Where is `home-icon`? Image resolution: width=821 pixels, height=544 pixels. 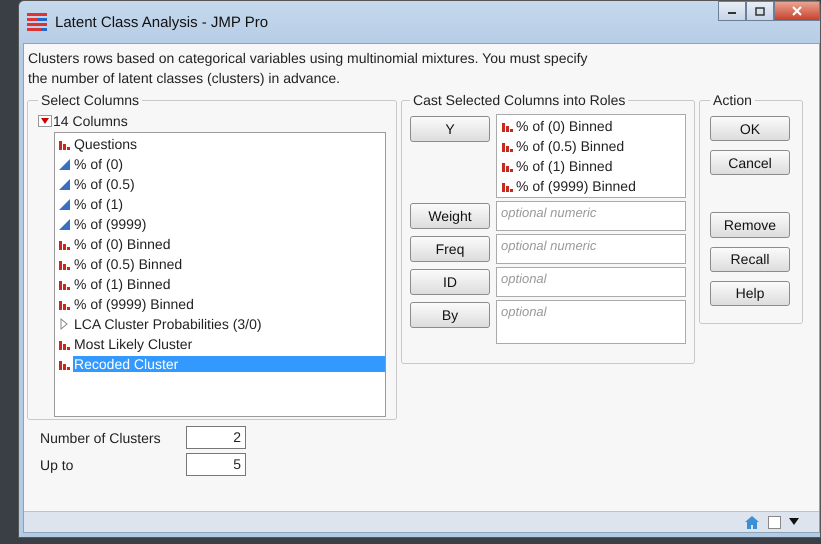 home-icon is located at coordinates (752, 522).